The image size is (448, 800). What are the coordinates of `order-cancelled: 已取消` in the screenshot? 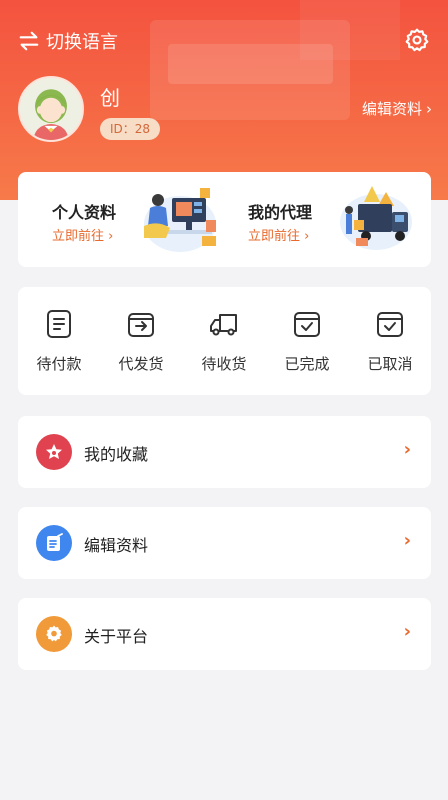 It's located at (390, 341).